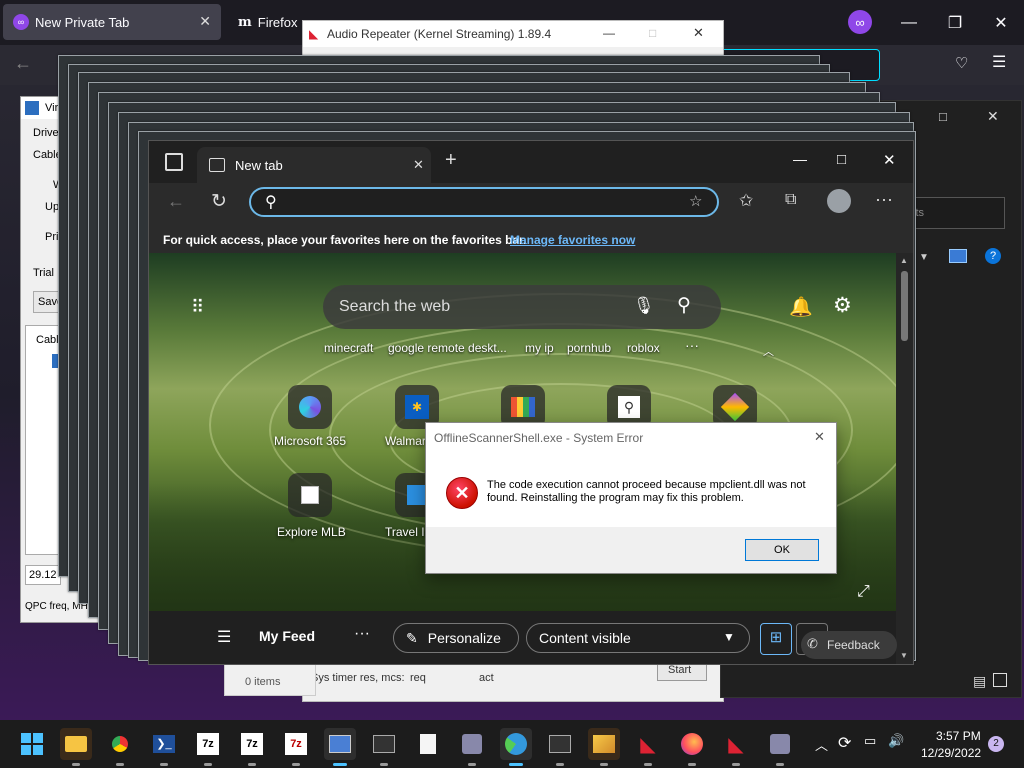 The height and width of the screenshot is (768, 1024). What do you see at coordinates (999, 62) in the screenshot?
I see `menu-icon: ☰` at bounding box center [999, 62].